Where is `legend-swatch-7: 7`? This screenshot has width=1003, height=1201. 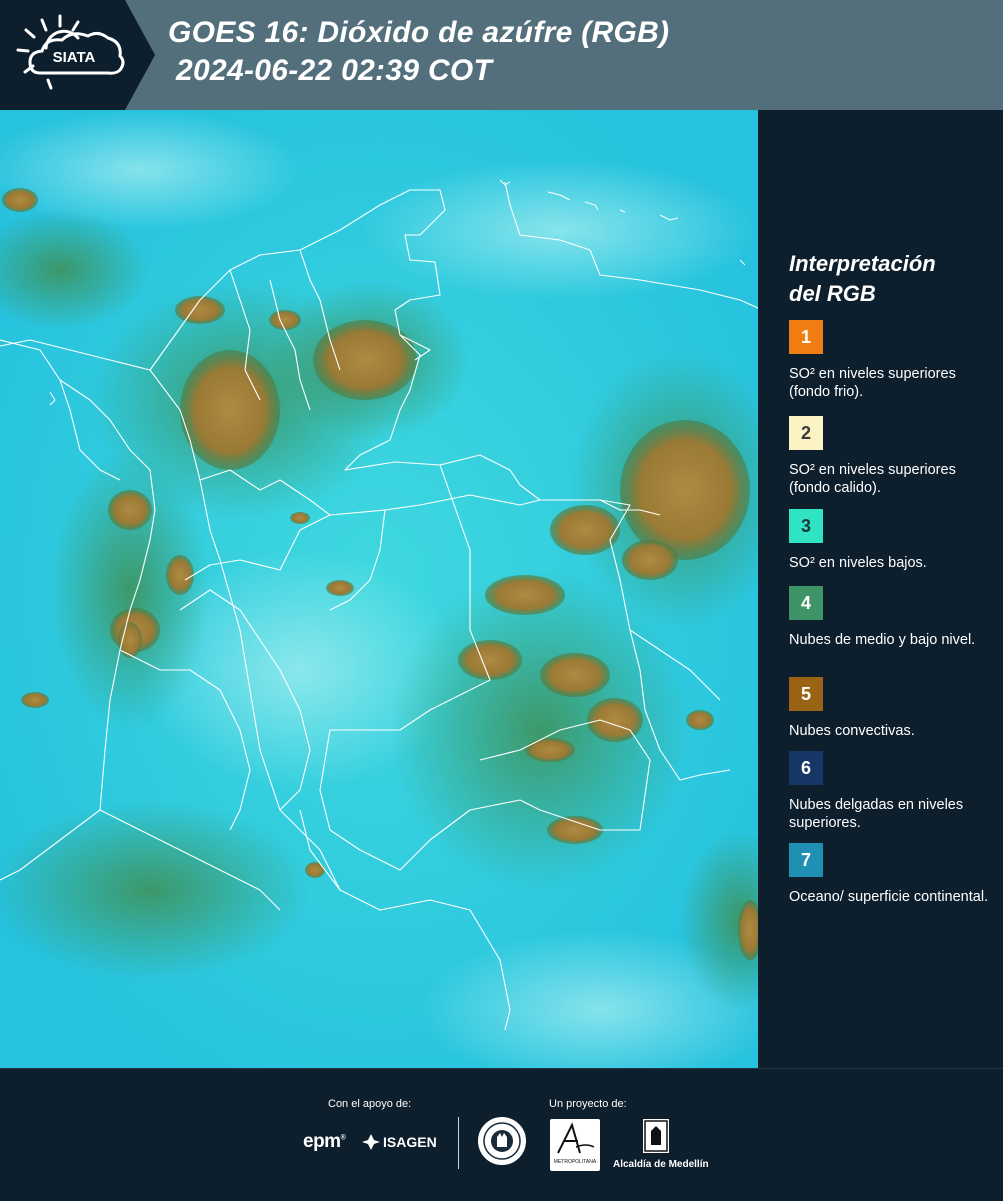 legend-swatch-7: 7 is located at coordinates (806, 860).